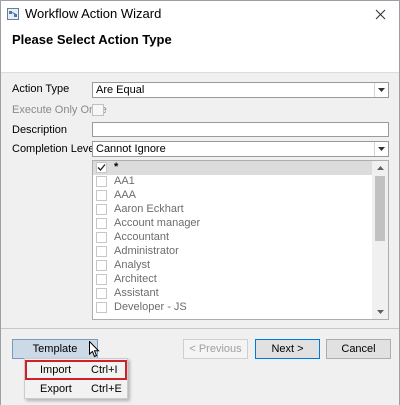 The width and height of the screenshot is (400, 405). Describe the element at coordinates (132, 265) in the screenshot. I see `list-item-label: Analyst` at that location.